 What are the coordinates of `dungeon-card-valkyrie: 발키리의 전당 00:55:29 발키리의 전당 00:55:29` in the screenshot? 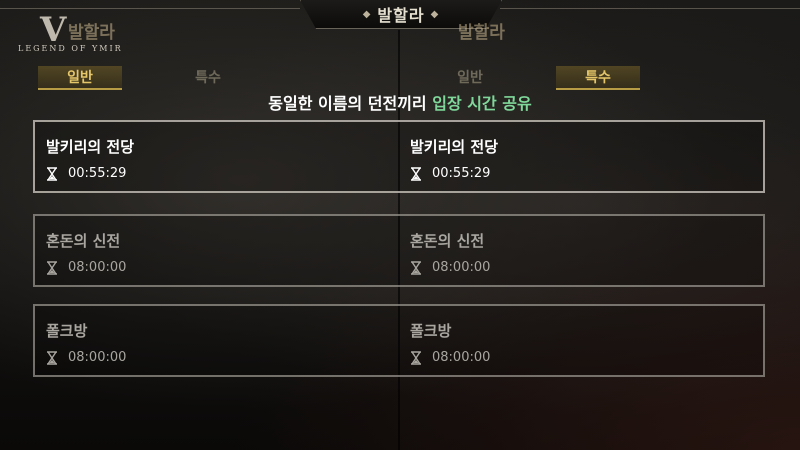 It's located at (399, 156).